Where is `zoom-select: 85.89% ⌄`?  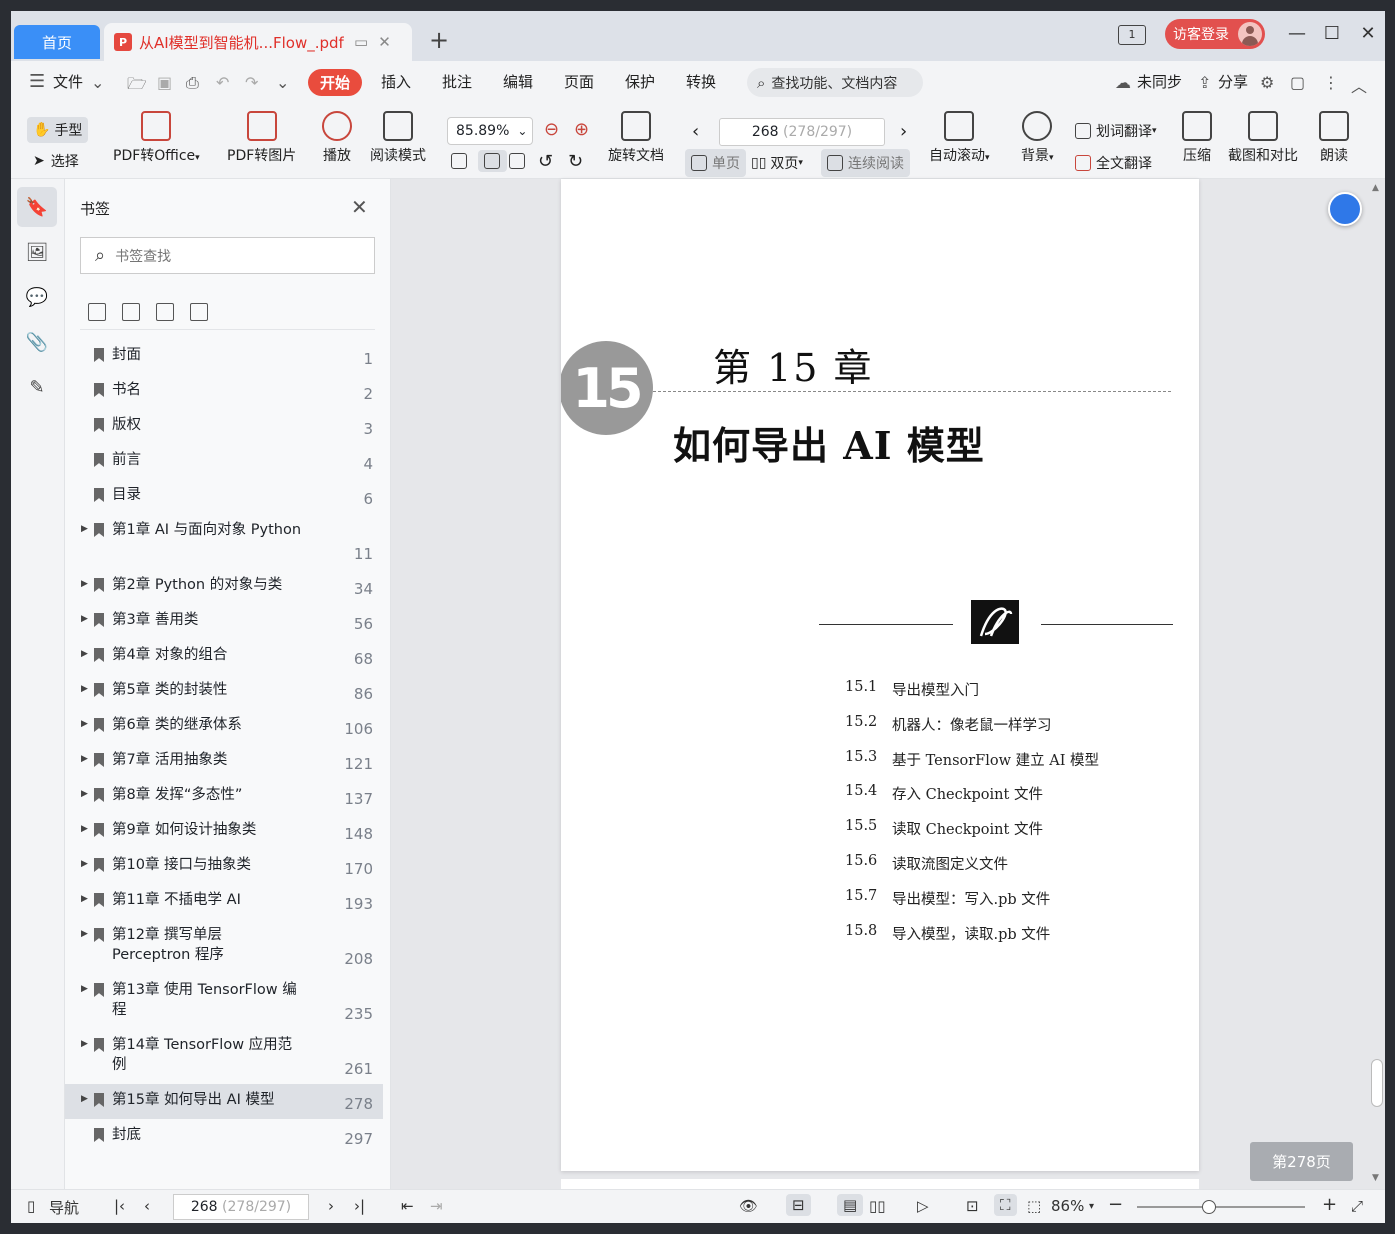 zoom-select: 85.89% ⌄ is located at coordinates (490, 131).